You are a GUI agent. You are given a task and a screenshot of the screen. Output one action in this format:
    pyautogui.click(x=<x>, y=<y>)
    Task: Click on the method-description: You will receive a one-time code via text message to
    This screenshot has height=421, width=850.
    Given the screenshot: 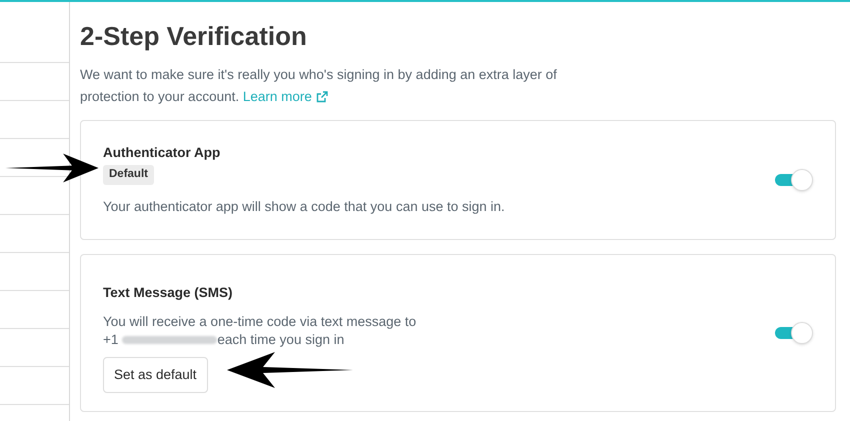 What is the action you would take?
    pyautogui.click(x=259, y=322)
    